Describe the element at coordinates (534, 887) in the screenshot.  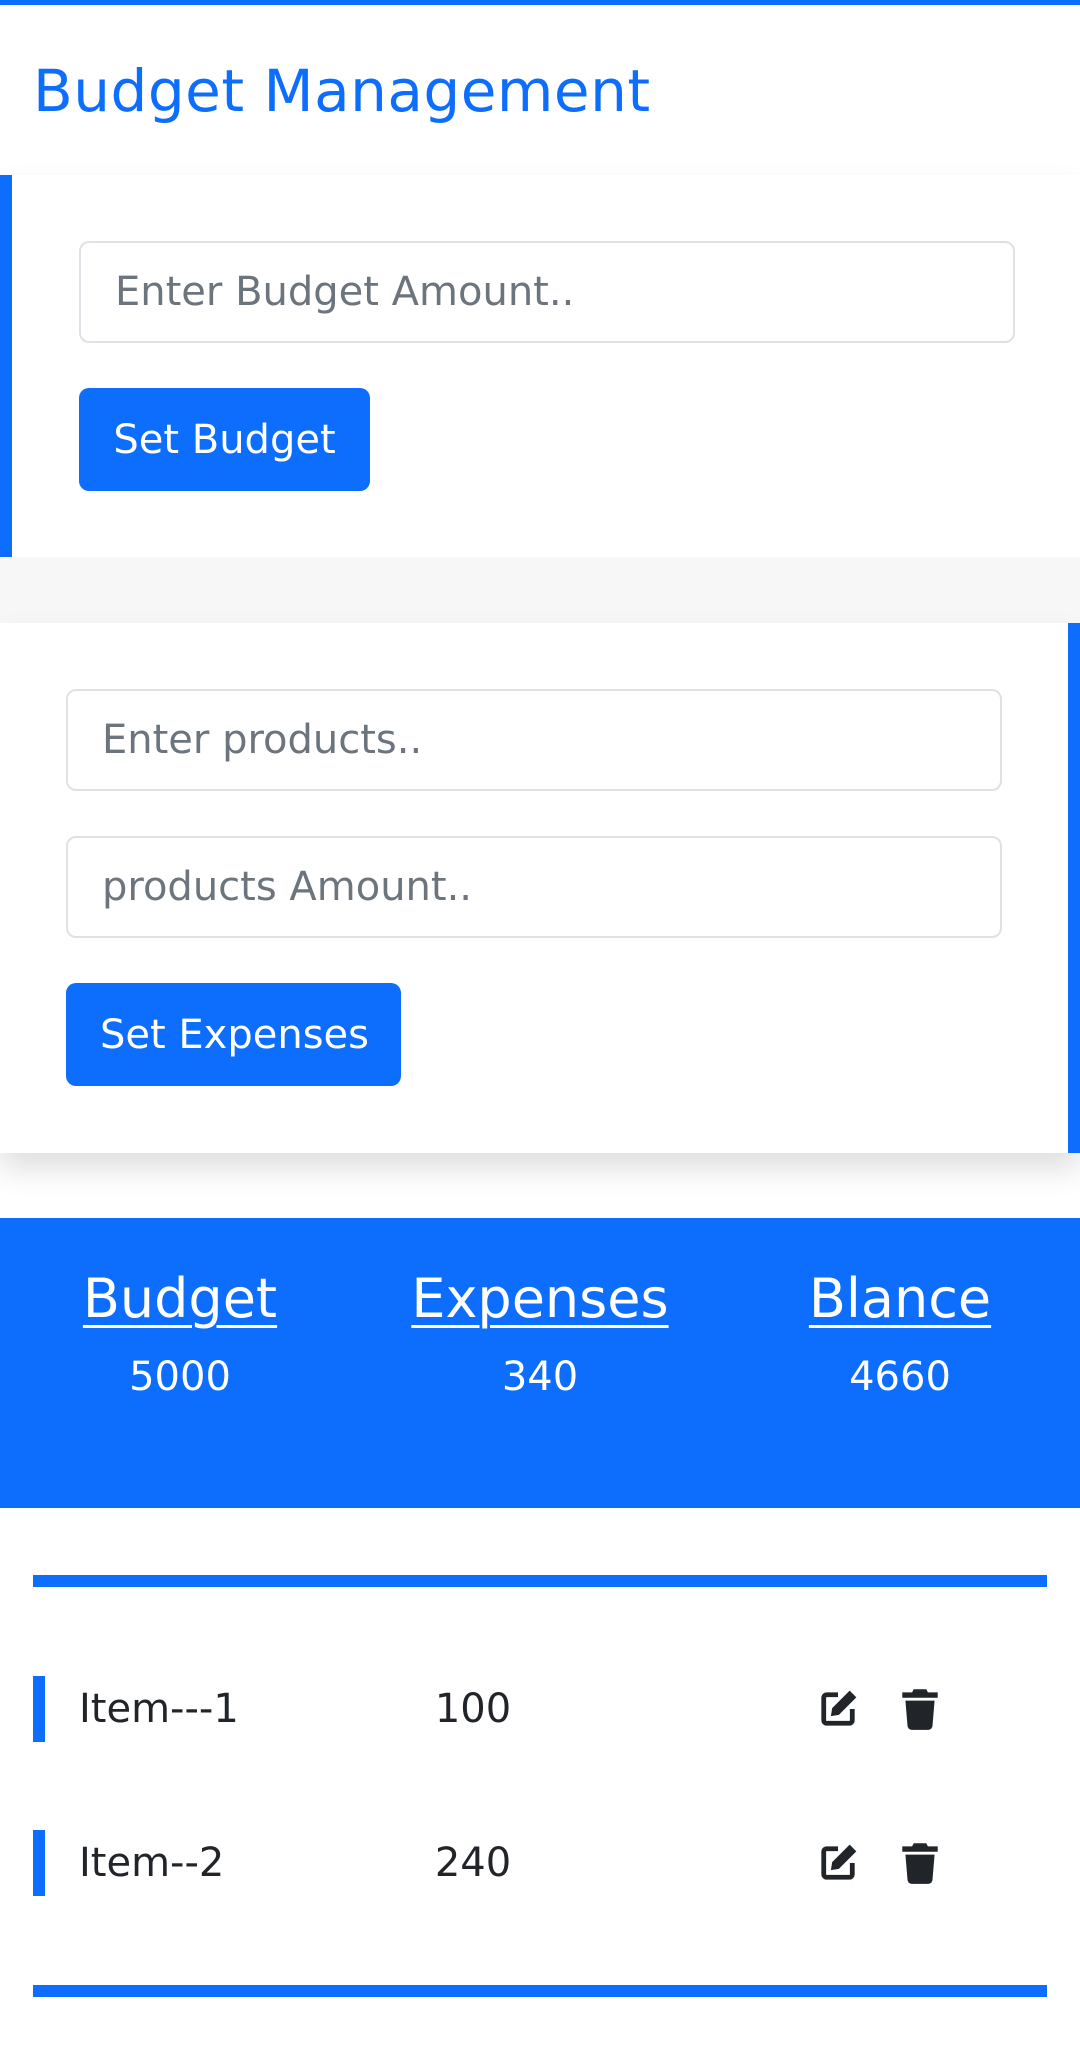
I see `product-amount-input` at that location.